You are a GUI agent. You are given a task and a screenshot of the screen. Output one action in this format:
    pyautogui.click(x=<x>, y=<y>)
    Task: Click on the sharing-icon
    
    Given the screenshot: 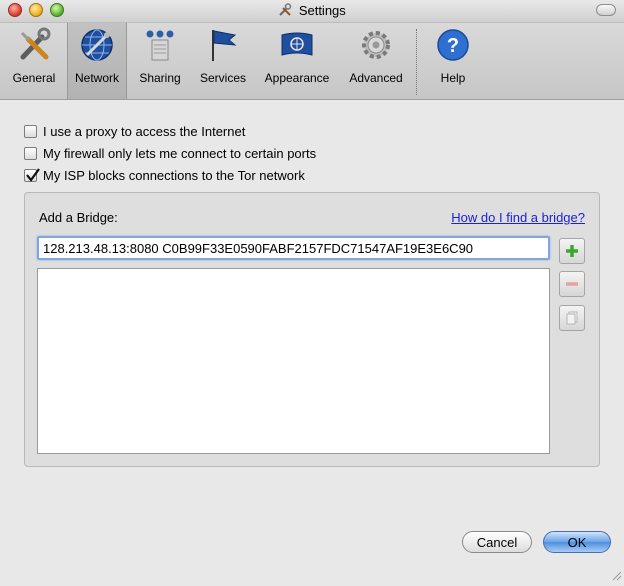 What is the action you would take?
    pyautogui.click(x=160, y=45)
    